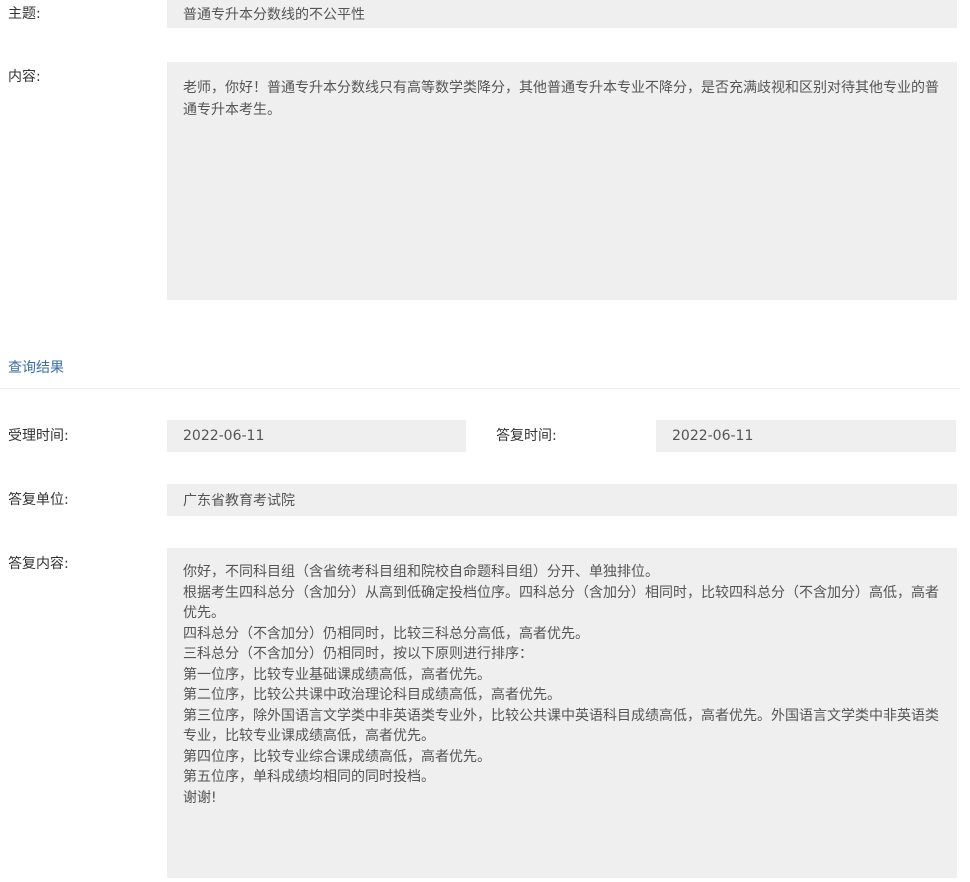 The height and width of the screenshot is (882, 970). I want to click on accept-time-field: 2022-06-11, so click(316, 436).